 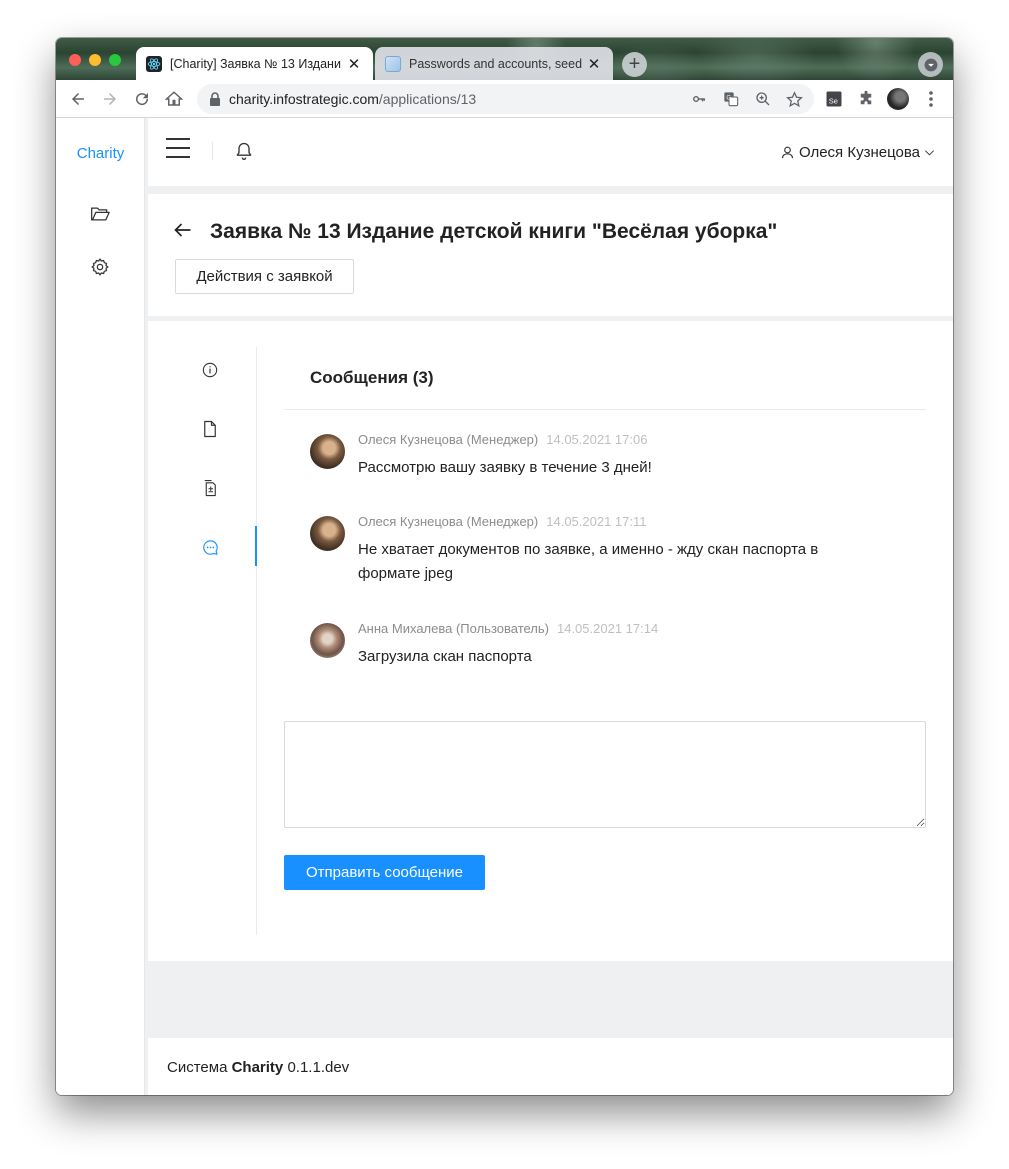 What do you see at coordinates (100, 214) in the screenshot?
I see `folder-open-icon` at bounding box center [100, 214].